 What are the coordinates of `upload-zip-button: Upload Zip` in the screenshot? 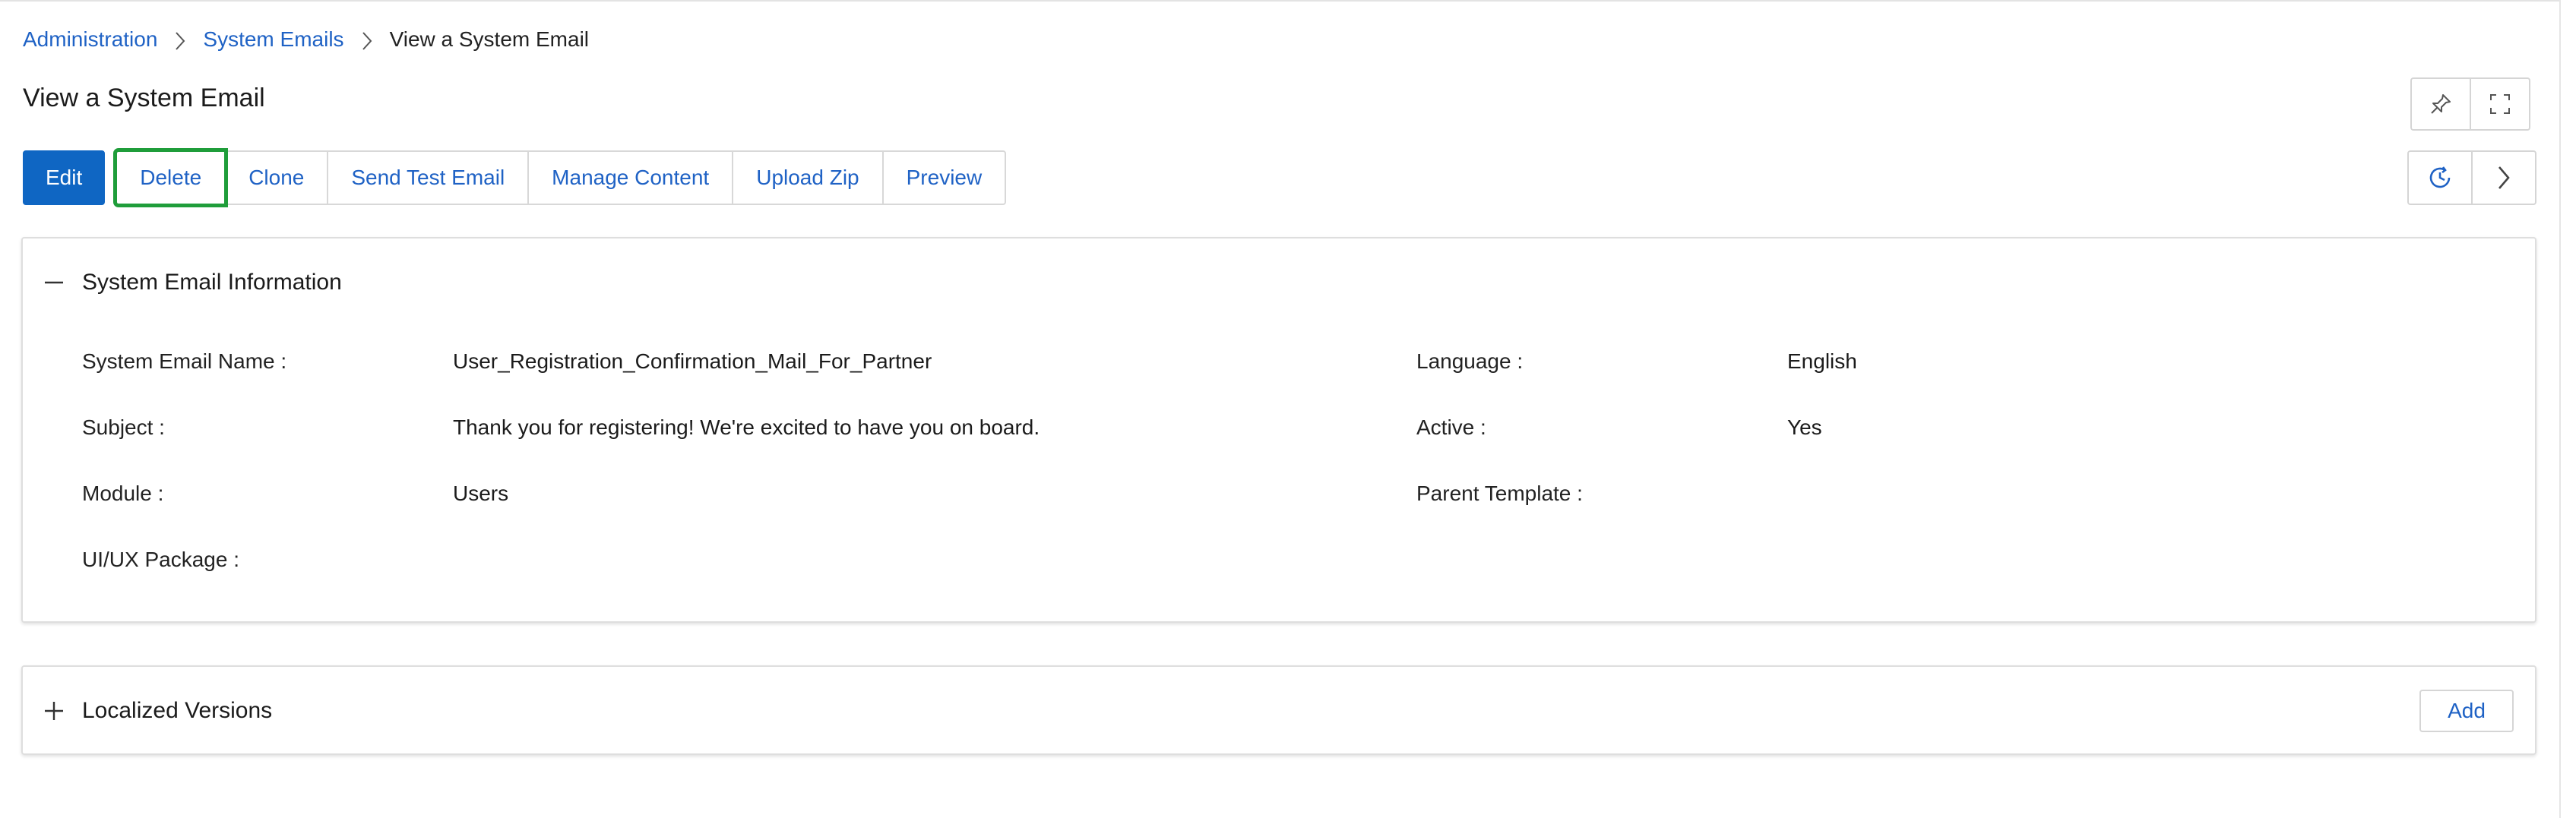 It's located at (808, 178).